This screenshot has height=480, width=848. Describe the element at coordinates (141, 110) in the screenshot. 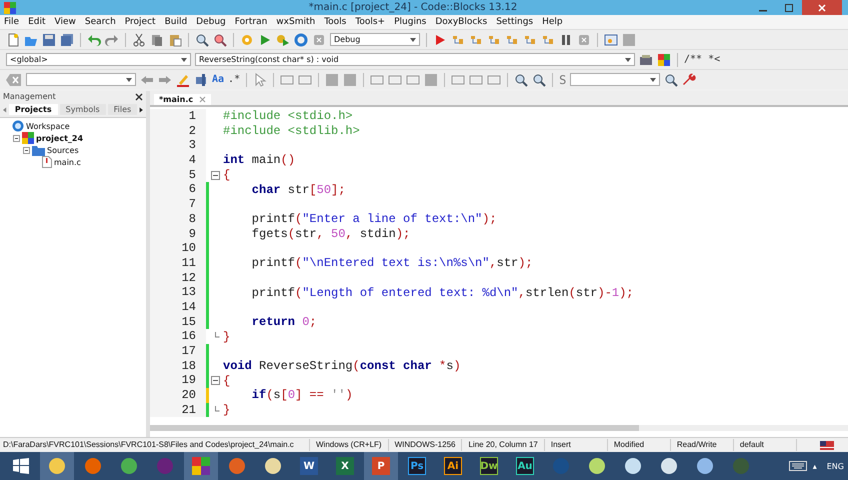

I see `right-arrow-icon` at that location.